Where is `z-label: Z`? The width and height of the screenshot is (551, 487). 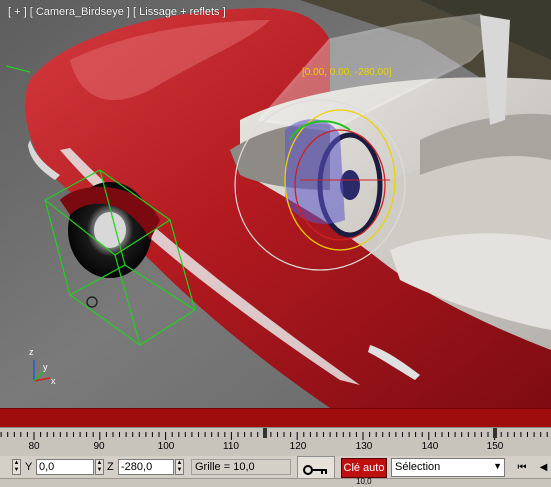 z-label: Z is located at coordinates (110, 467).